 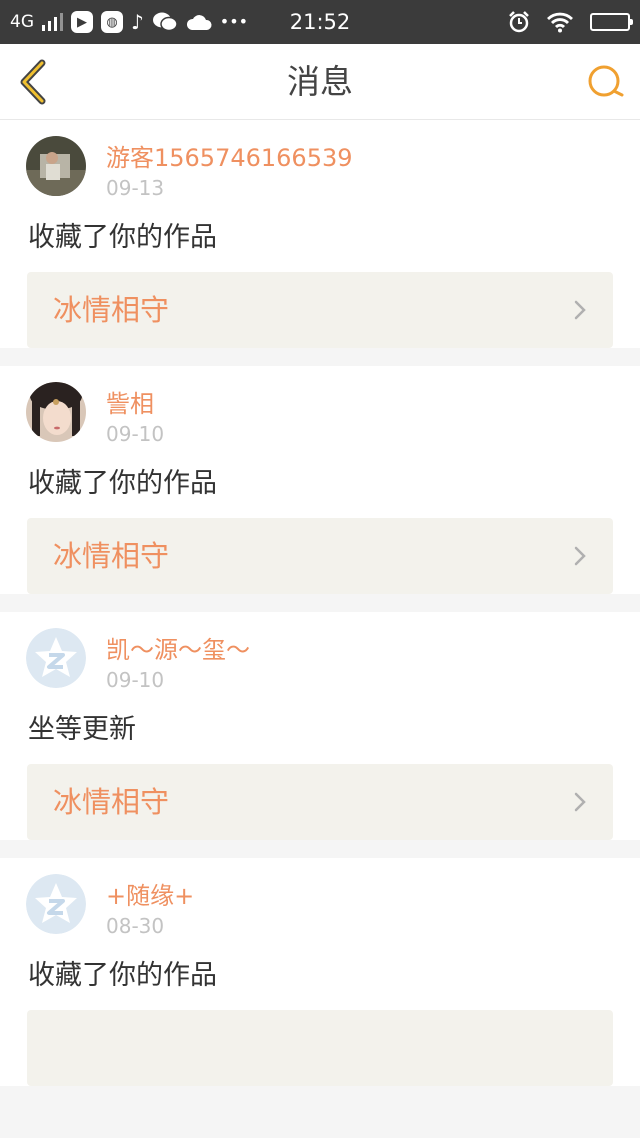 What do you see at coordinates (82, 729) in the screenshot?
I see `message-text: 坐等更新` at bounding box center [82, 729].